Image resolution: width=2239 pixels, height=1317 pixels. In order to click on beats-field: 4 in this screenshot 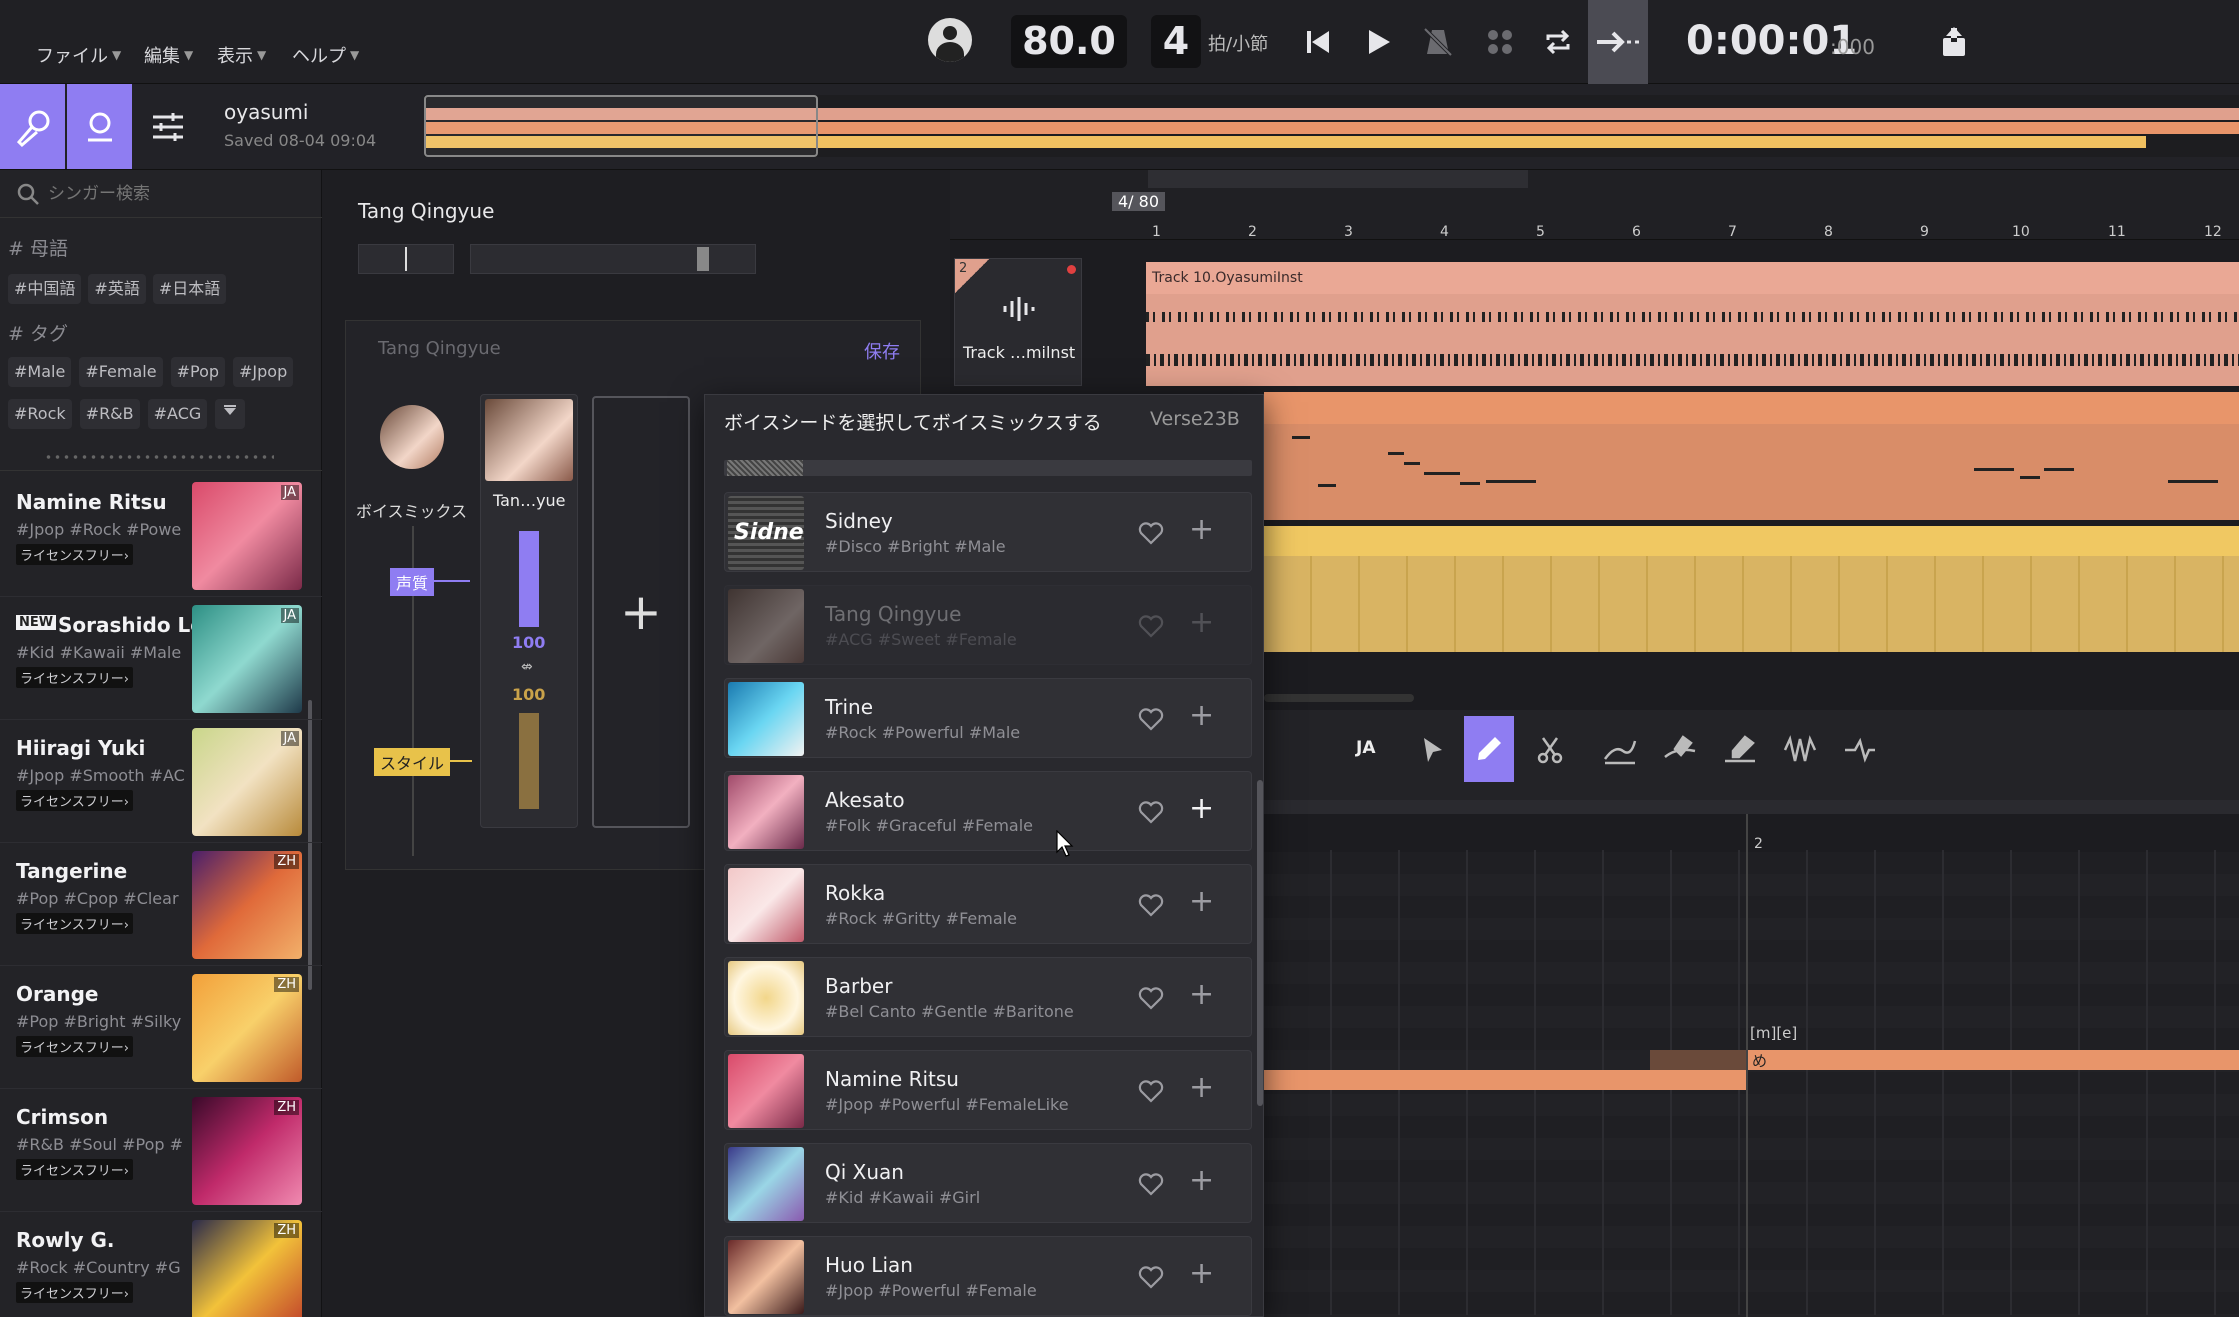, I will do `click(1176, 41)`.